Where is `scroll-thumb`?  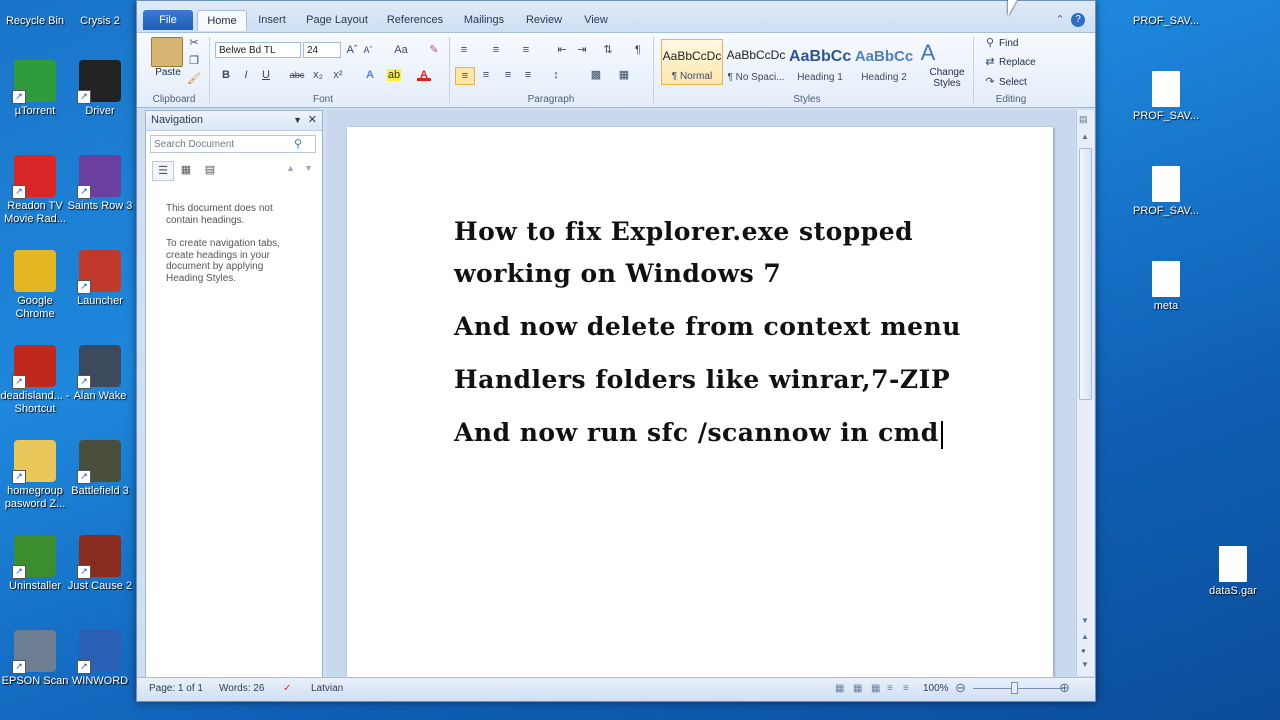
scroll-thumb is located at coordinates (1085, 274).